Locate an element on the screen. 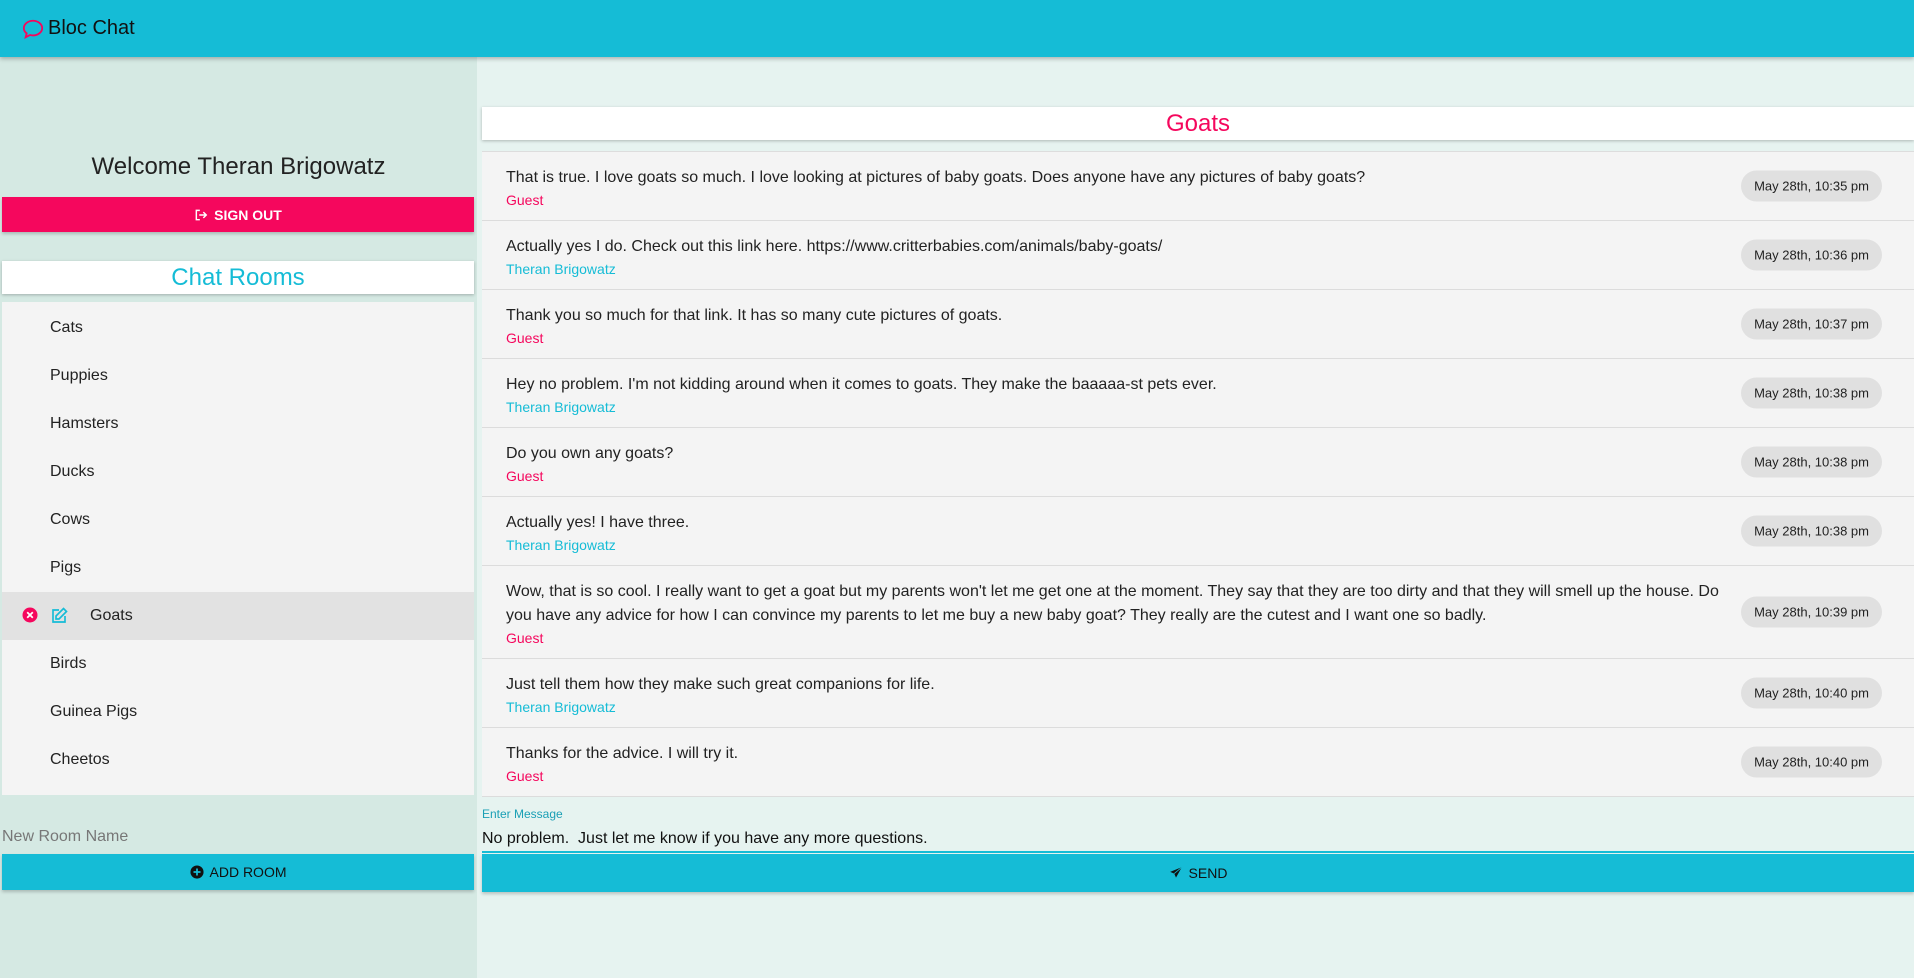 Image resolution: width=1914 pixels, height=978 pixels. message-text: Actually yes! I have three. is located at coordinates (598, 522).